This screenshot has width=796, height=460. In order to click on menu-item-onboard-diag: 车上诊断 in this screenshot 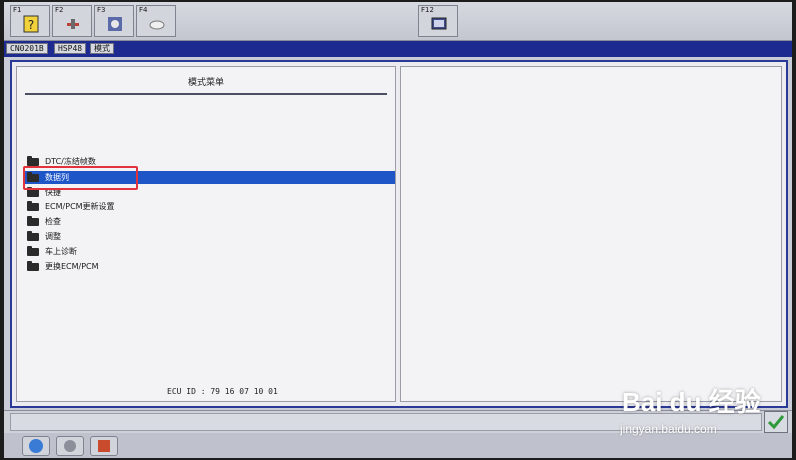, I will do `click(209, 251)`.